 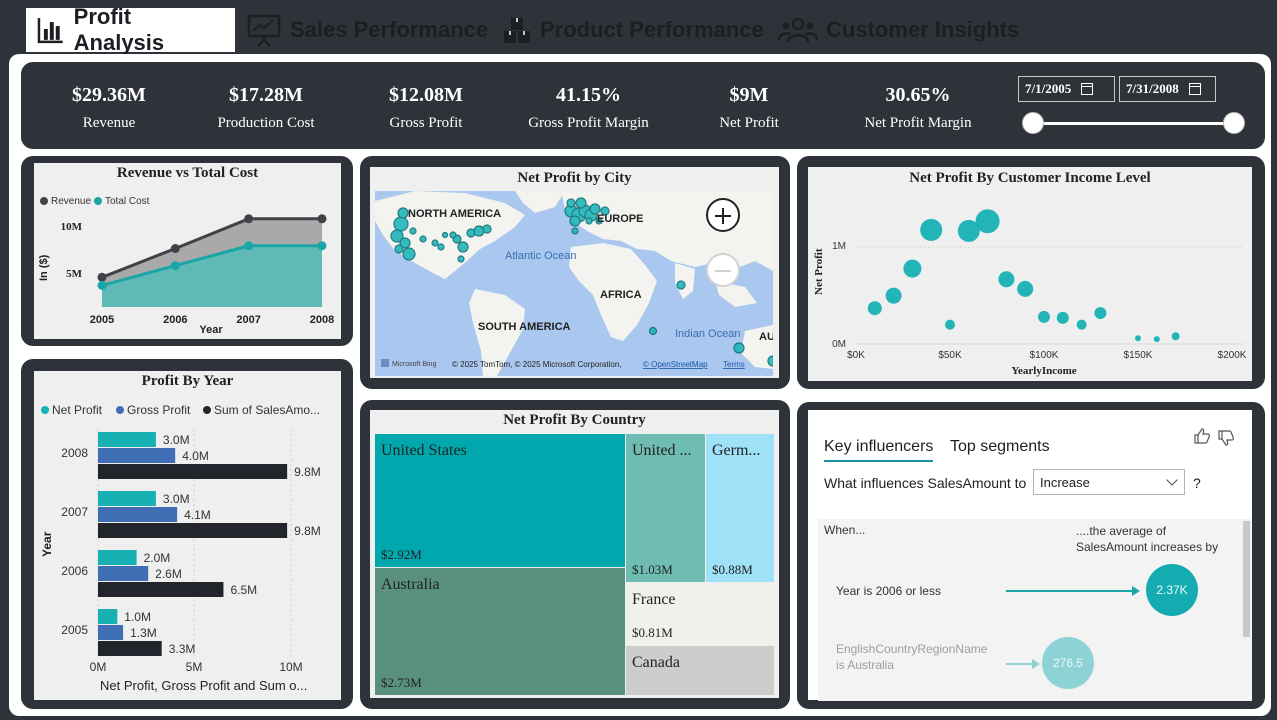 What do you see at coordinates (1232, 355) in the screenshot?
I see `x-tick: $200K` at bounding box center [1232, 355].